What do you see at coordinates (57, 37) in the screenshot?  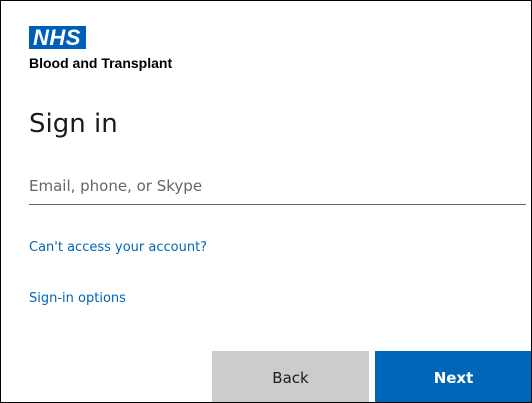 I see `nhs-logo-mark: NHS` at bounding box center [57, 37].